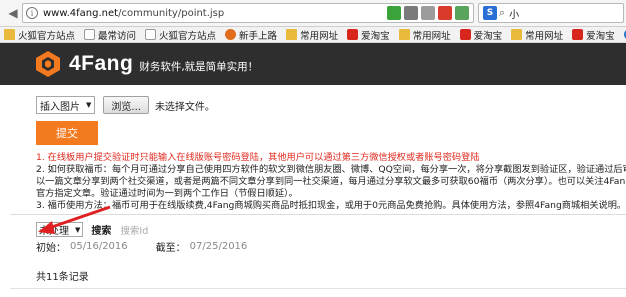 This screenshot has width=626, height=297. Describe the element at coordinates (32, 13) in the screenshot. I see `info-icon: i` at that location.